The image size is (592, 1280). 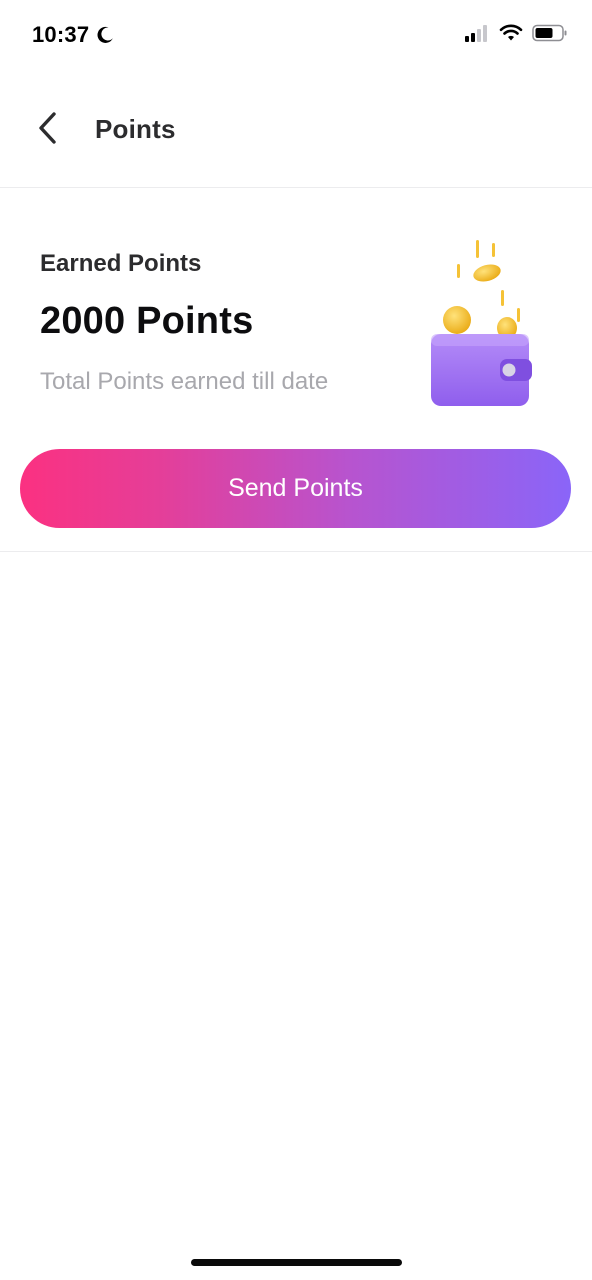 I want to click on home-indicator, so click(x=296, y=1262).